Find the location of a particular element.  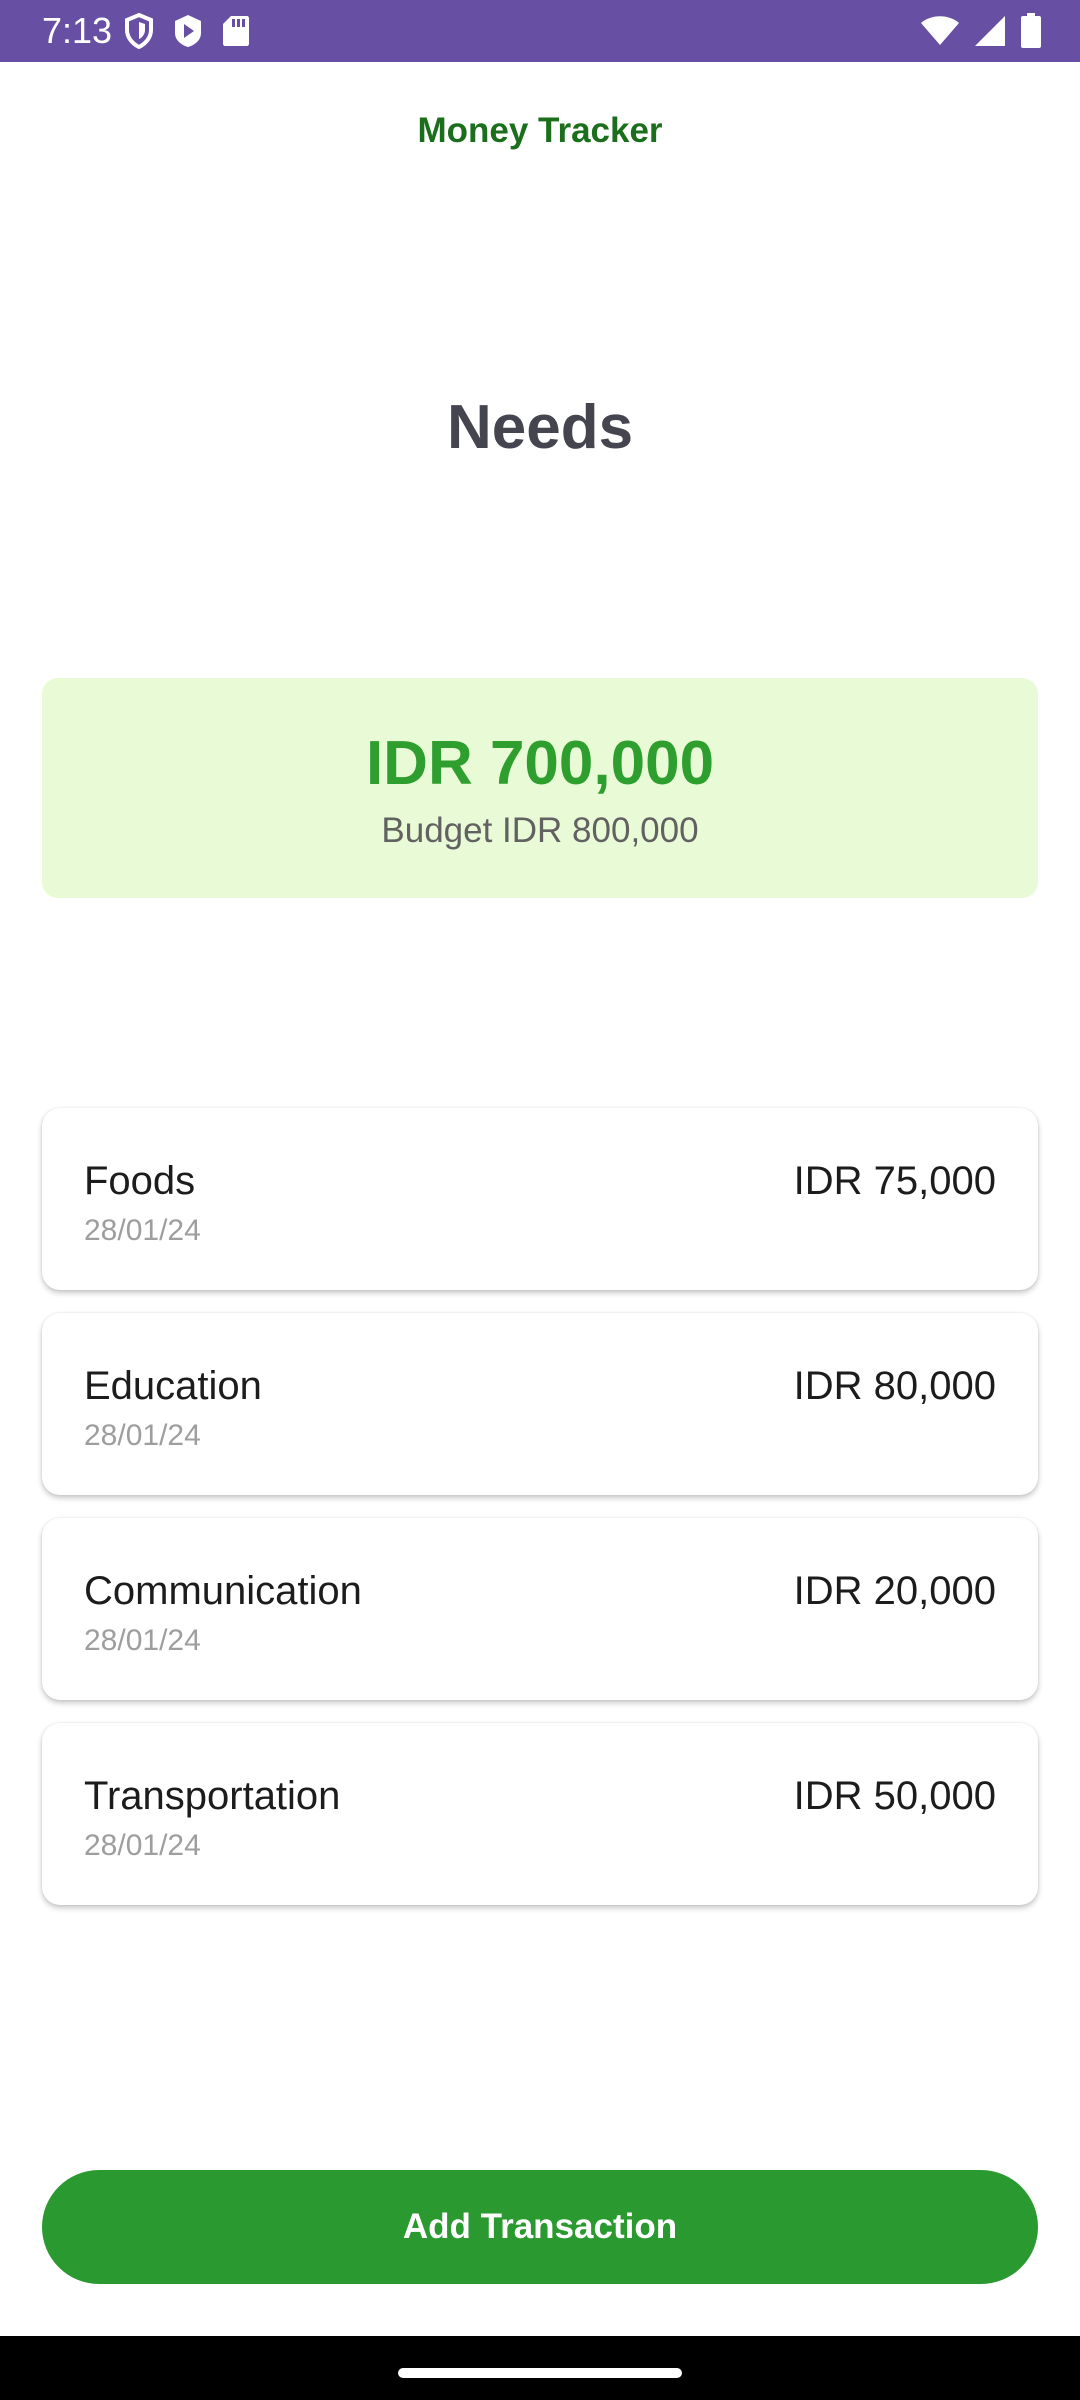

status-right-icons is located at coordinates (981, 31).